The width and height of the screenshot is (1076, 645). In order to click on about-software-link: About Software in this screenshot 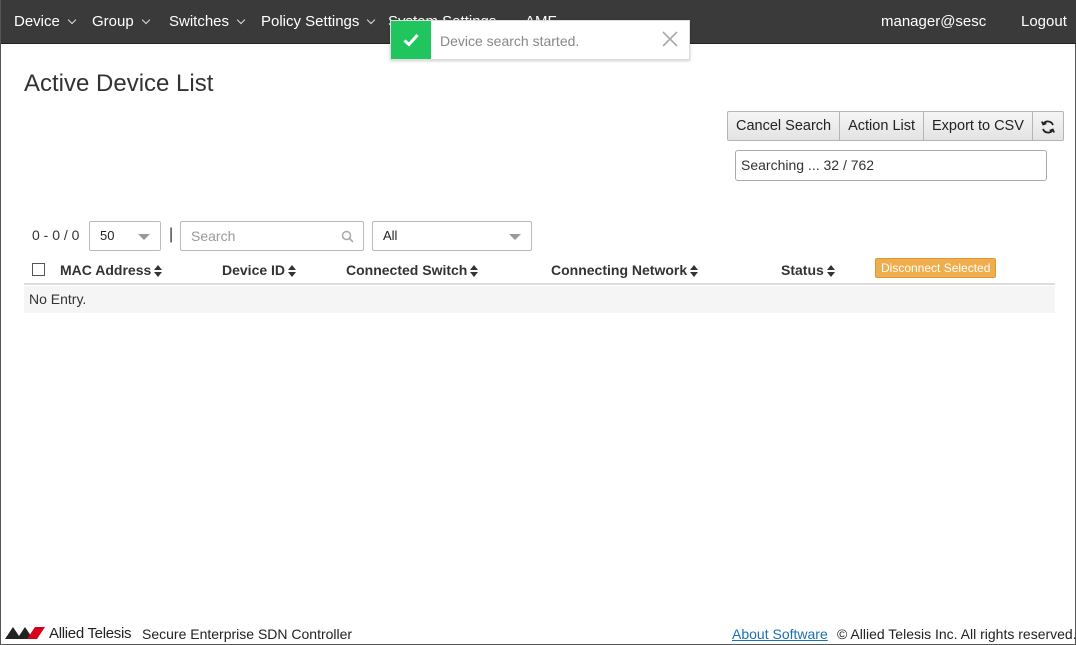, I will do `click(780, 634)`.